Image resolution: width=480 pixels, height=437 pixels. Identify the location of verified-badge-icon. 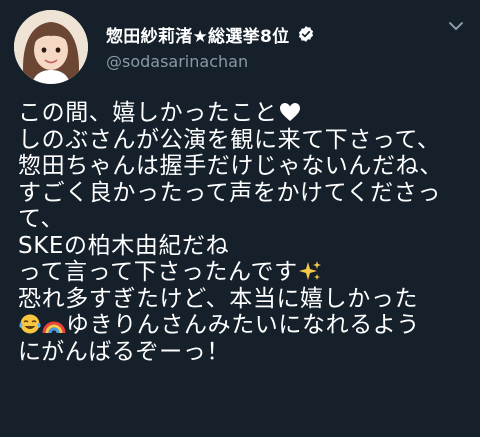
(306, 34).